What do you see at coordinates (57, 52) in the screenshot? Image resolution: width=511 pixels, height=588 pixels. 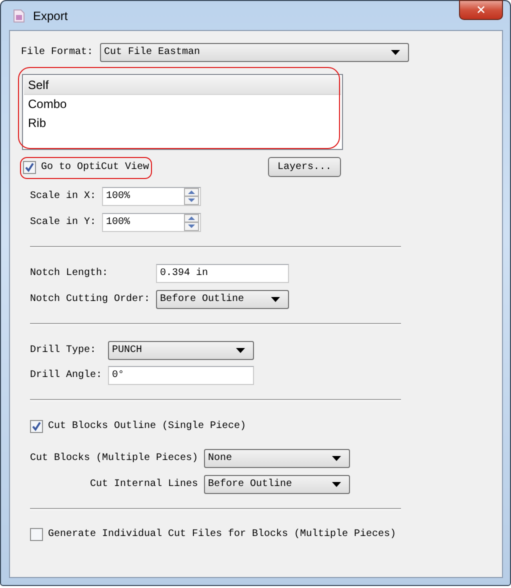 I see `field-label: File Format:` at bounding box center [57, 52].